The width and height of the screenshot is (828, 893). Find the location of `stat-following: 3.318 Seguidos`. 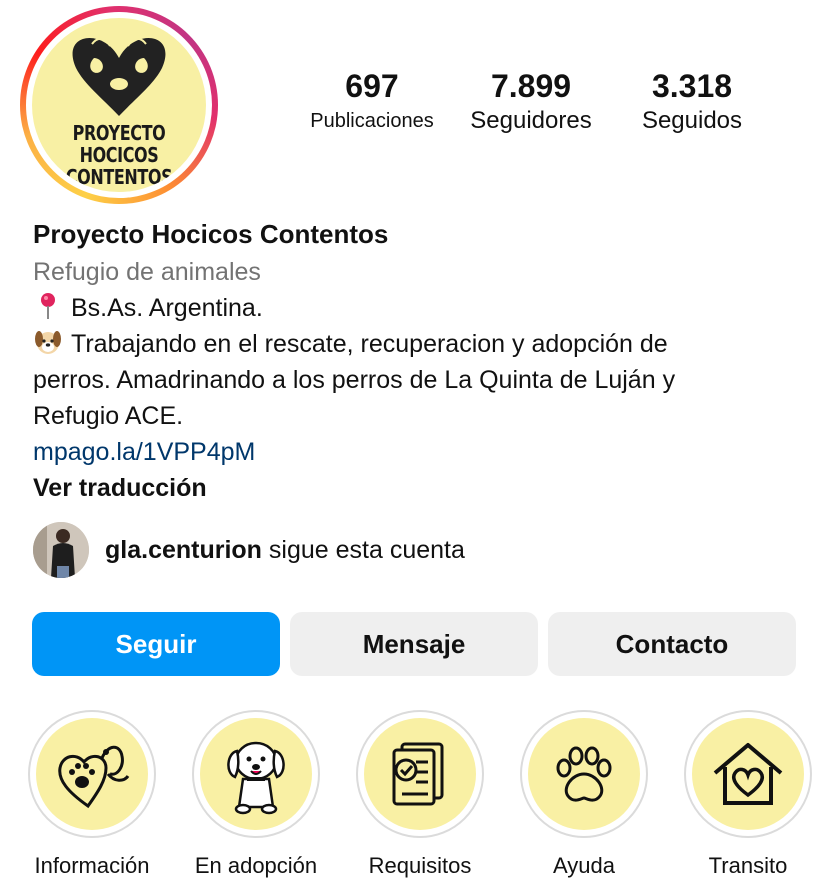

stat-following: 3.318 Seguidos is located at coordinates (692, 101).